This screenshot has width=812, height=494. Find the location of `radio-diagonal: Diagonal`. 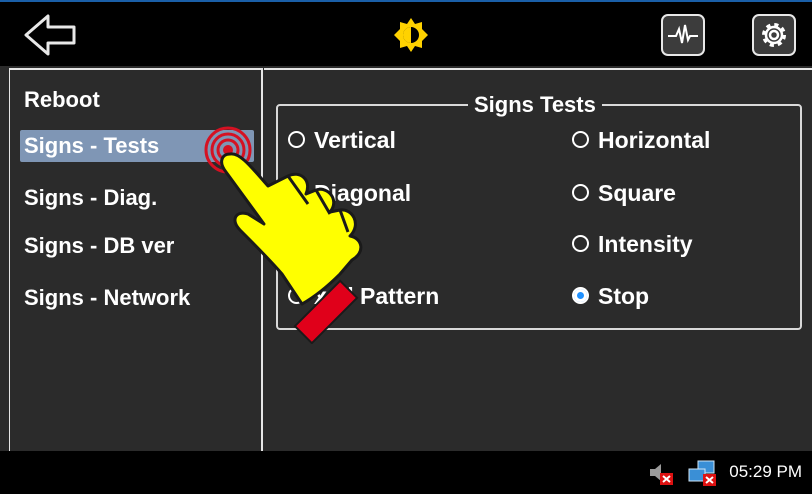

radio-diagonal: Diagonal is located at coordinates (349, 193).